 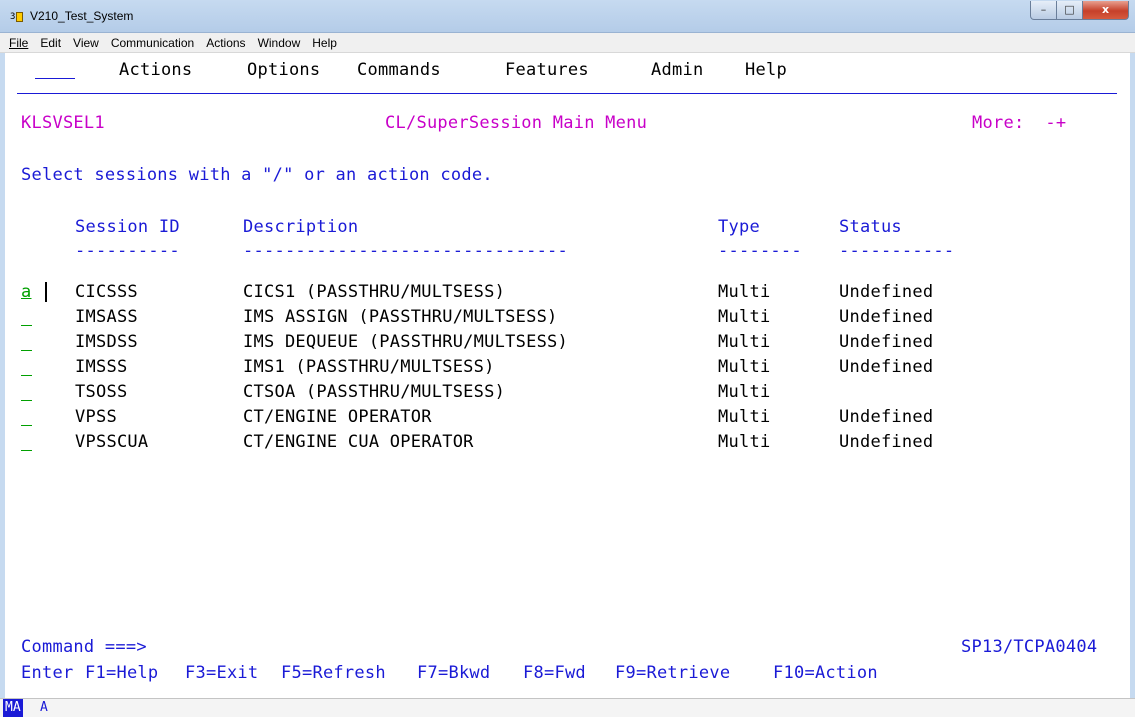 What do you see at coordinates (106, 342) in the screenshot?
I see `session-id: IMSDSS` at bounding box center [106, 342].